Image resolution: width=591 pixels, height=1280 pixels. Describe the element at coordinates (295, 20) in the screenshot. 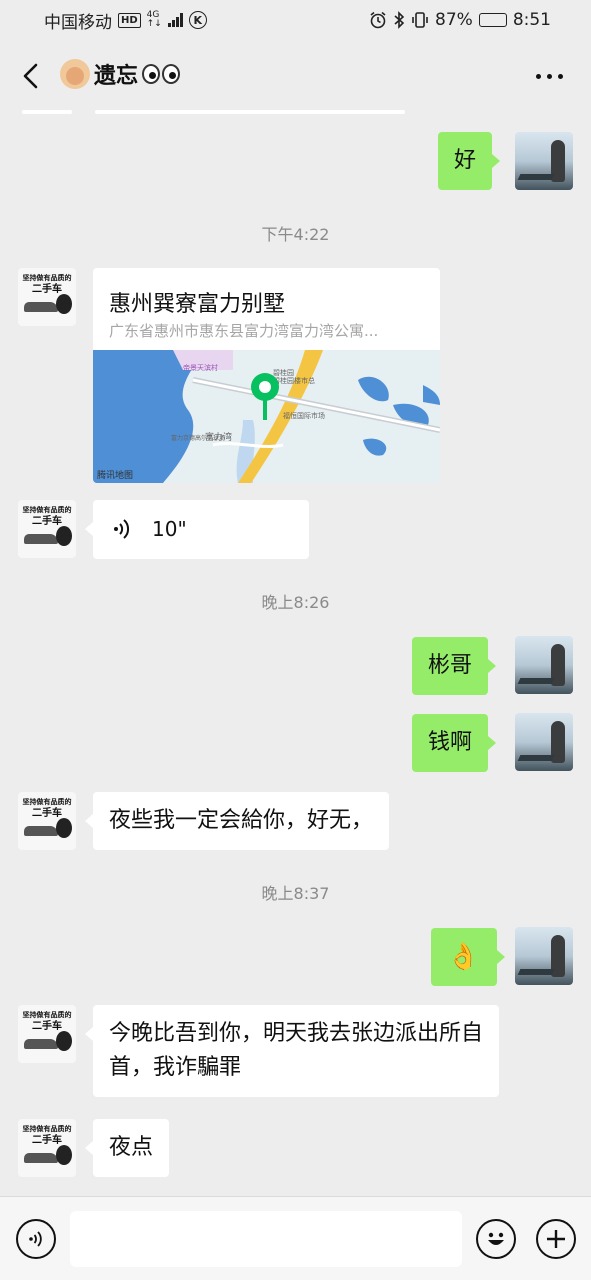

I see `status-bar: 中国移动 HD 4G ↑↓ K 87% 8:51` at that location.